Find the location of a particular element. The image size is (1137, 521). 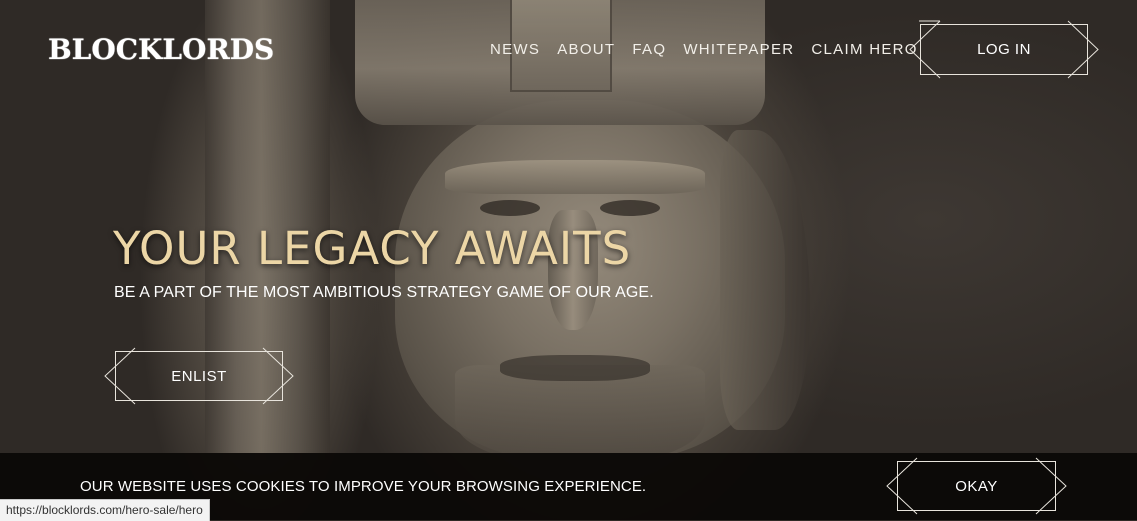

site-logo: BLOCKLORDS is located at coordinates (161, 49).